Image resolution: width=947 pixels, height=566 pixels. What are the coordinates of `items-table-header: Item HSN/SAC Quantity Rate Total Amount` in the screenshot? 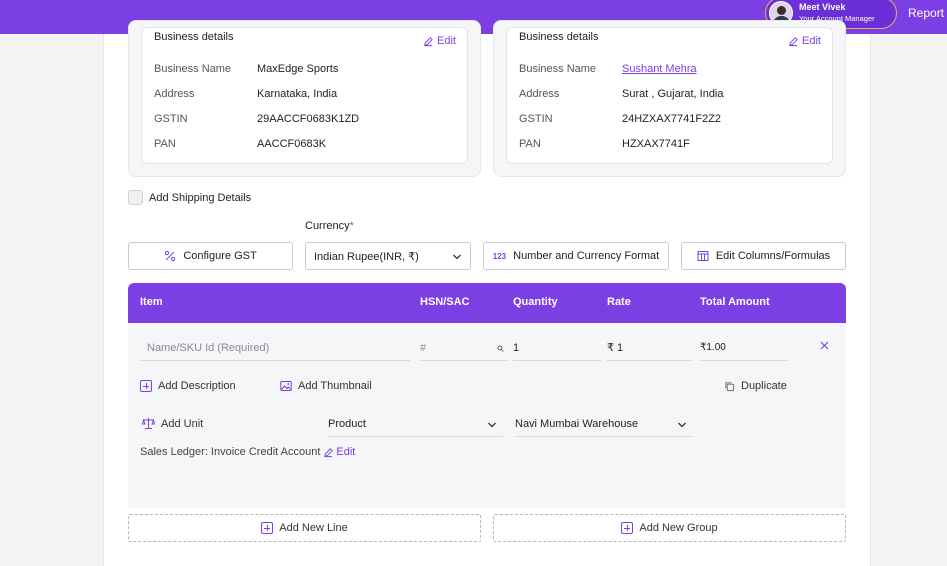 It's located at (487, 303).